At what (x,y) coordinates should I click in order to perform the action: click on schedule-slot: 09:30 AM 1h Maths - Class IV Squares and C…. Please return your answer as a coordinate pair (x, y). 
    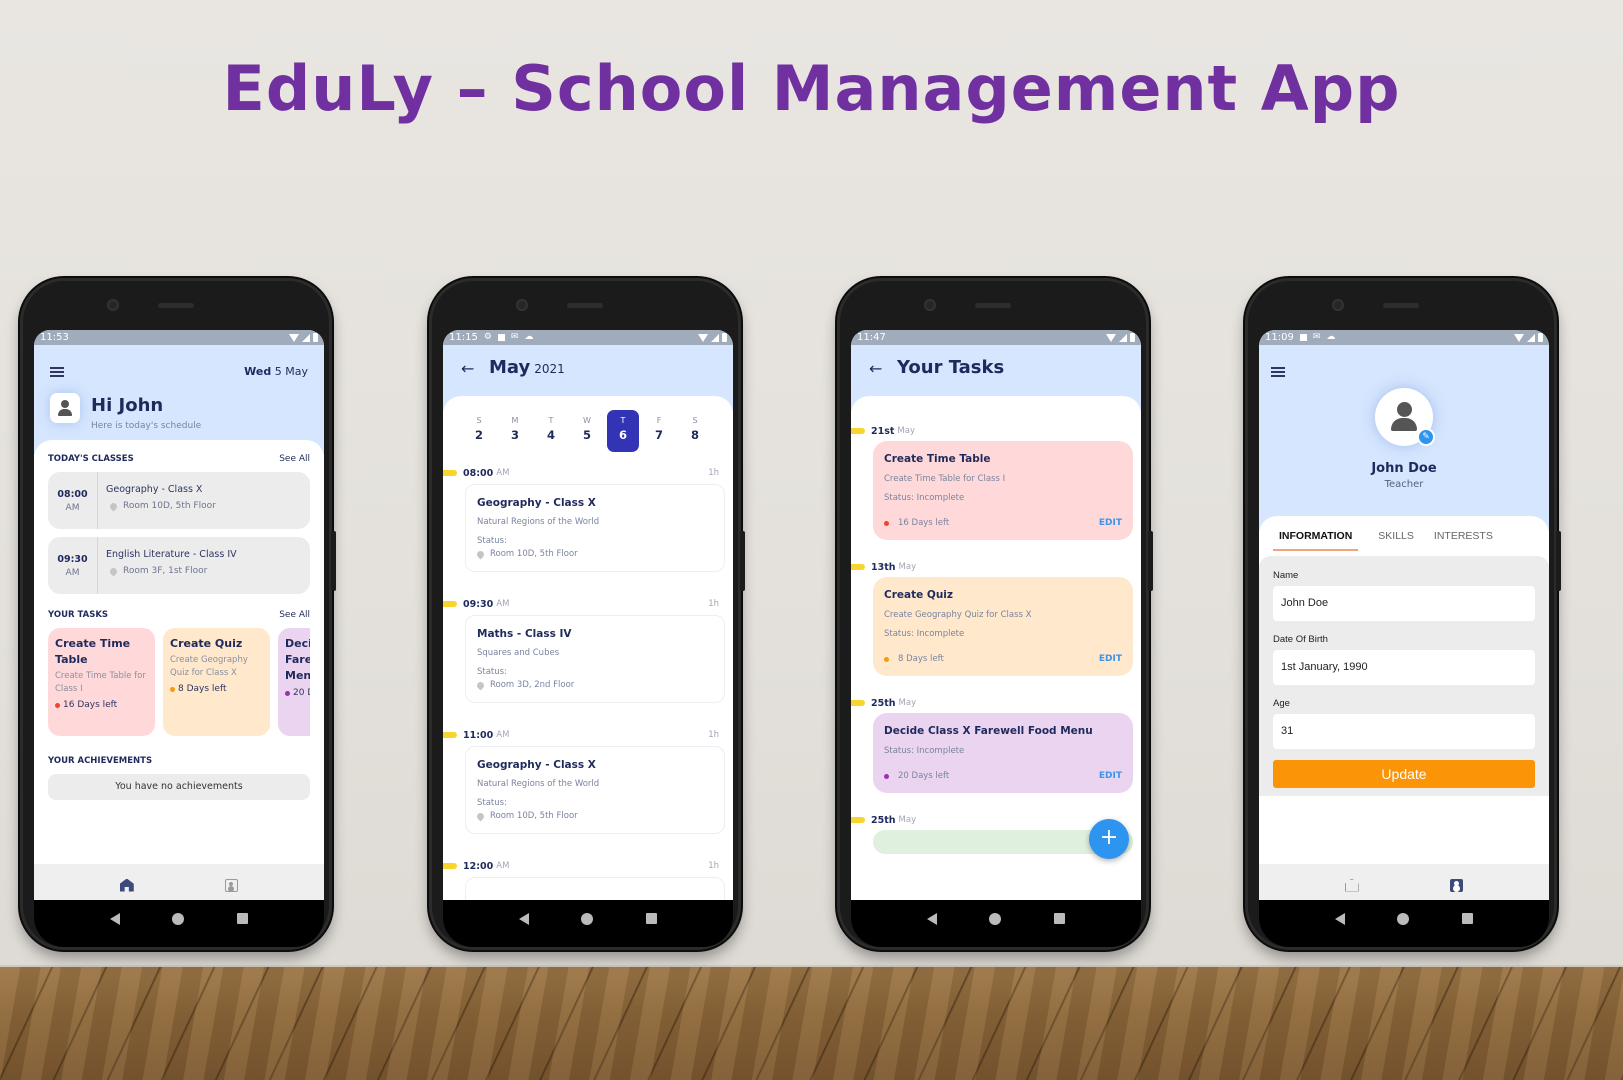
    Looking at the image, I should click on (588, 650).